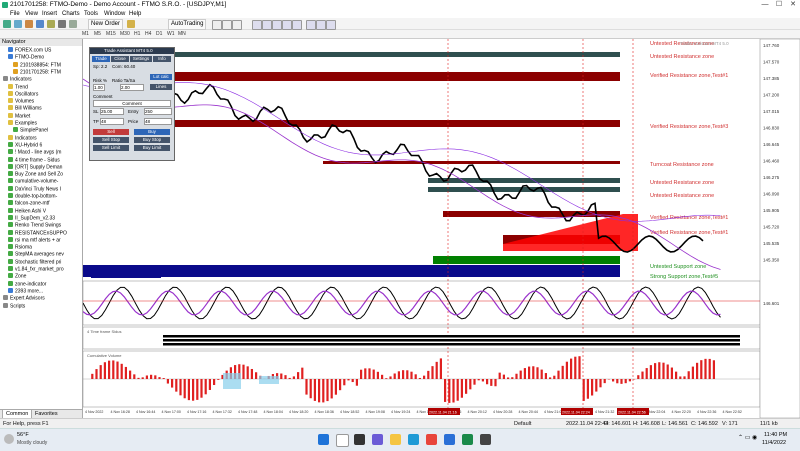  I want to click on zoom-in-icon, so click(257, 25).